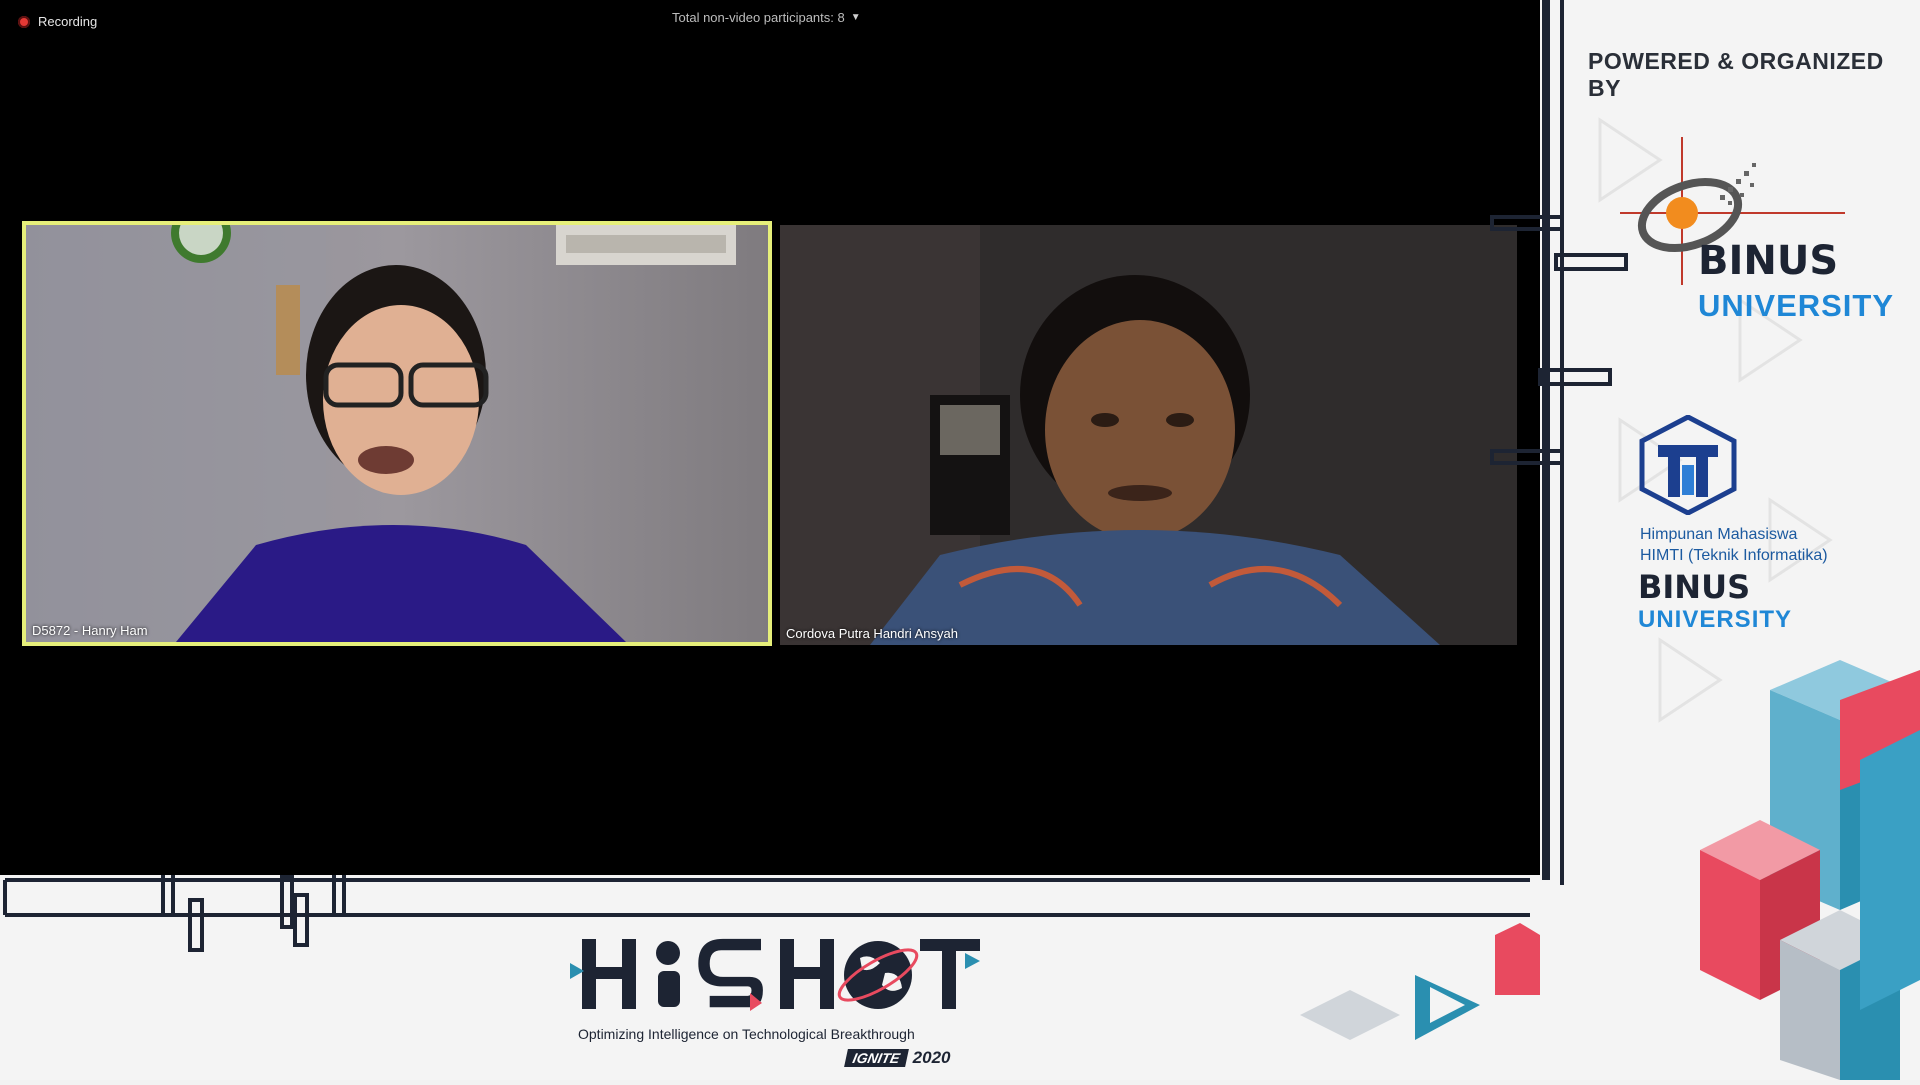  I want to click on recording-dot-icon, so click(24, 21).